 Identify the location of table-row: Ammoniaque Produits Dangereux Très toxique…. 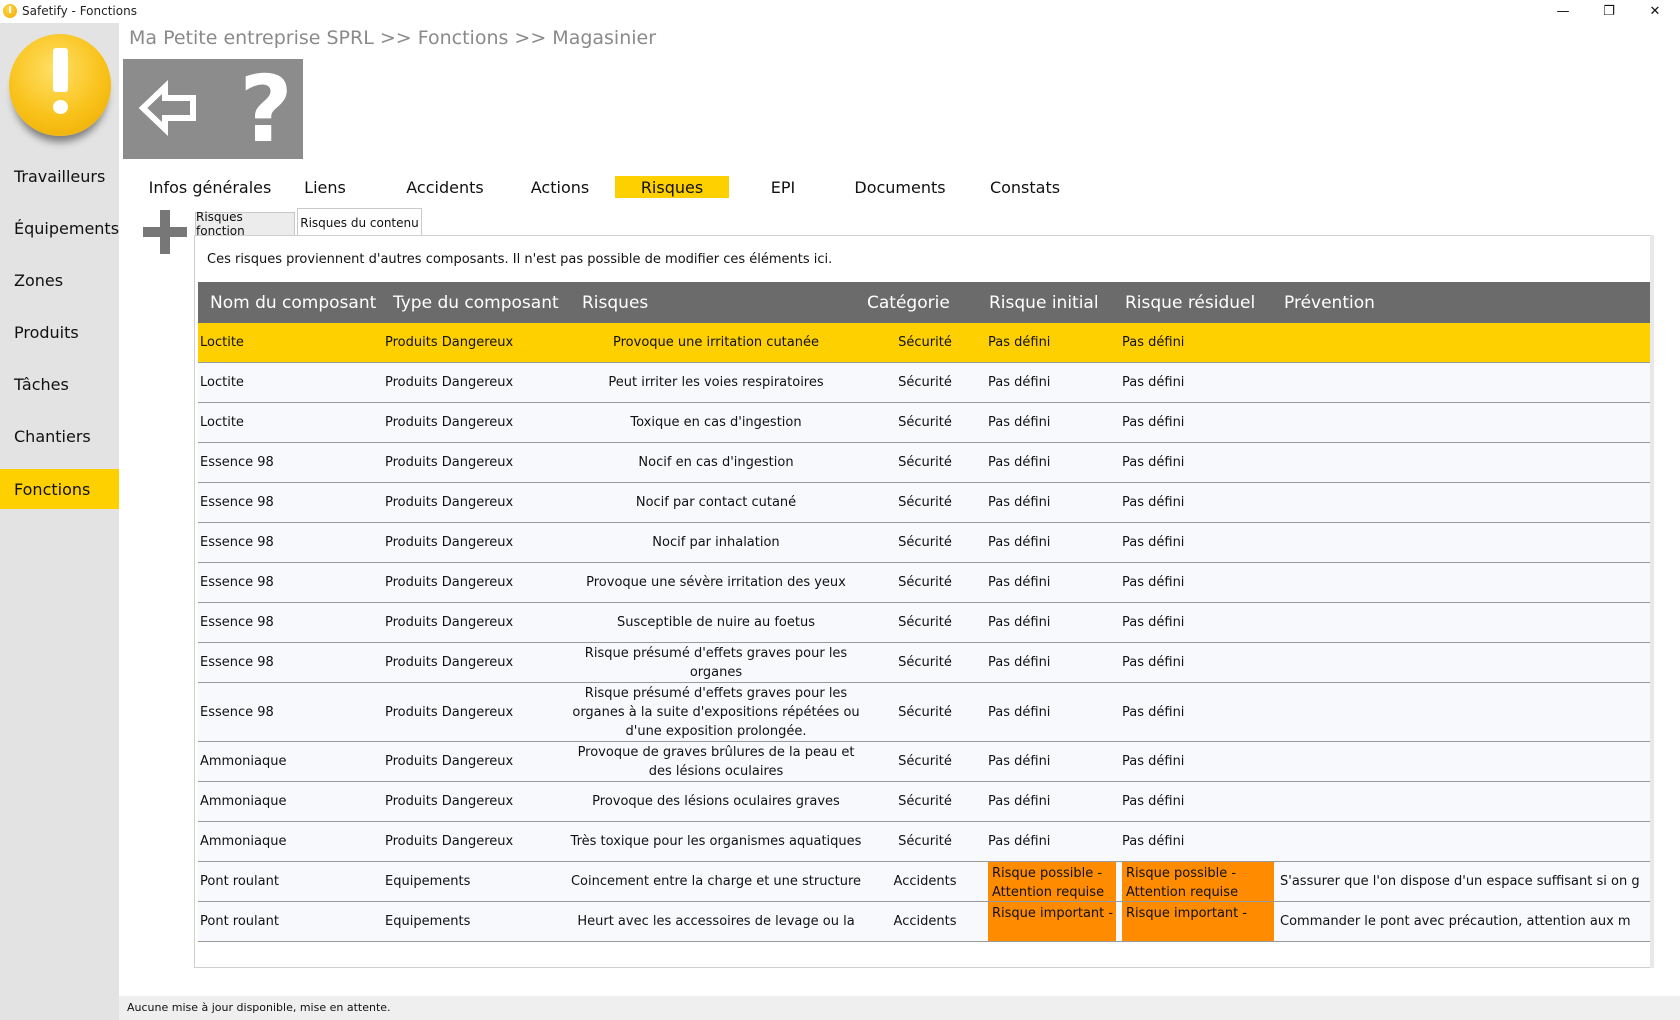
(924, 842).